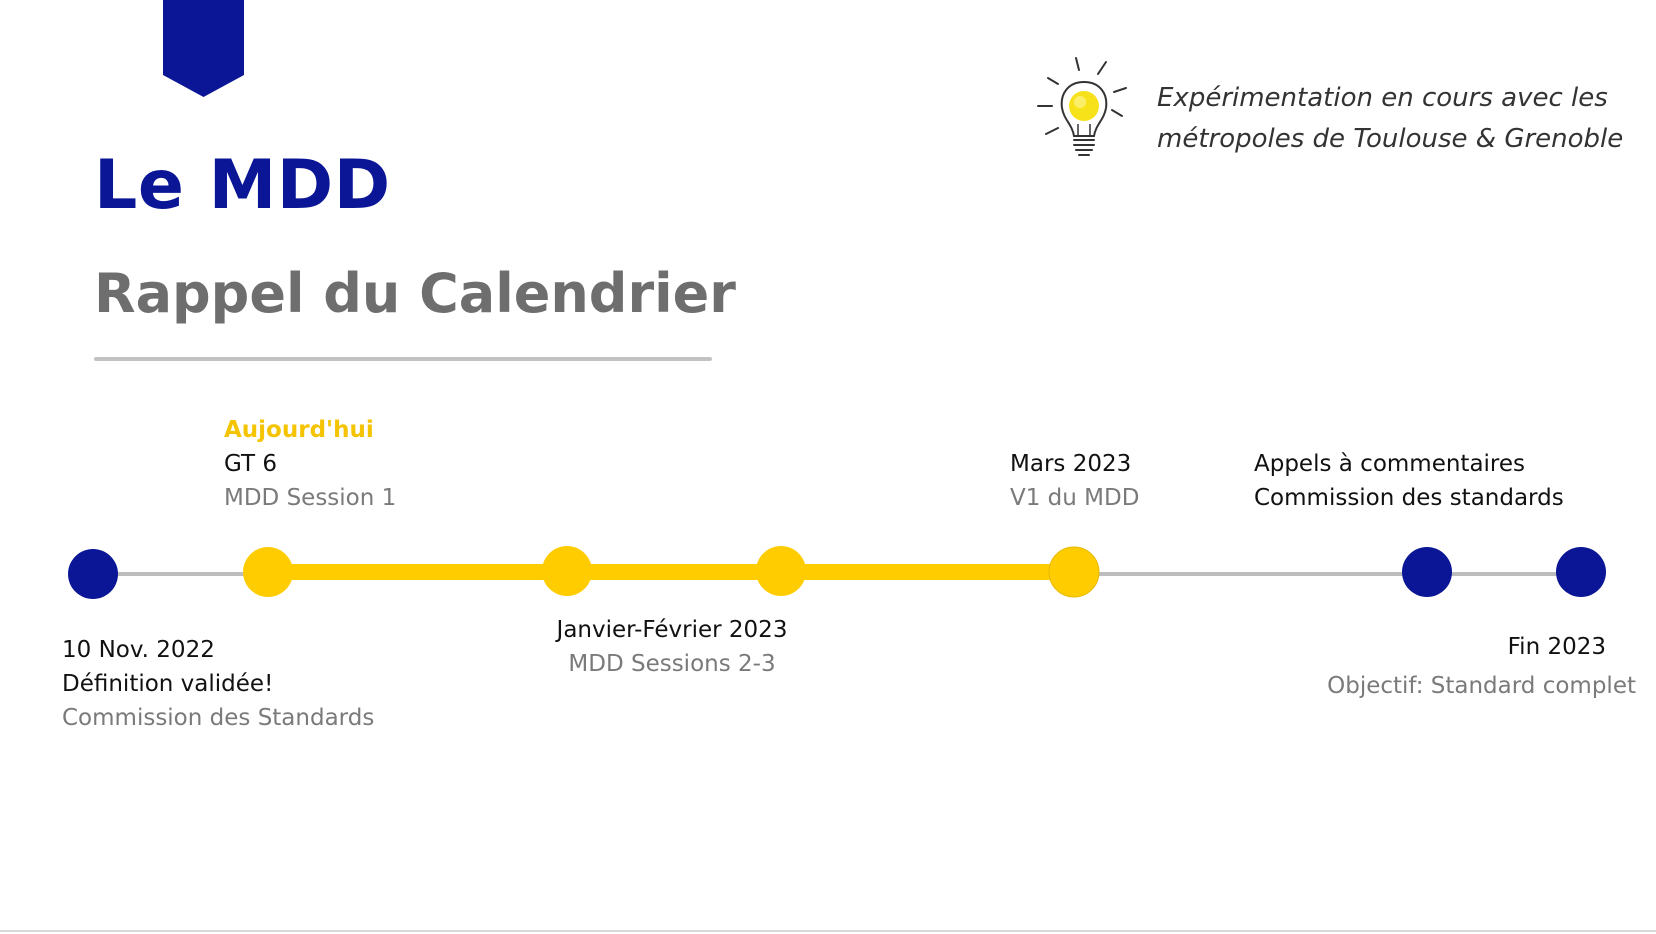 The height and width of the screenshot is (934, 1656). I want to click on appels-line2: Commission des standards, so click(1409, 498).